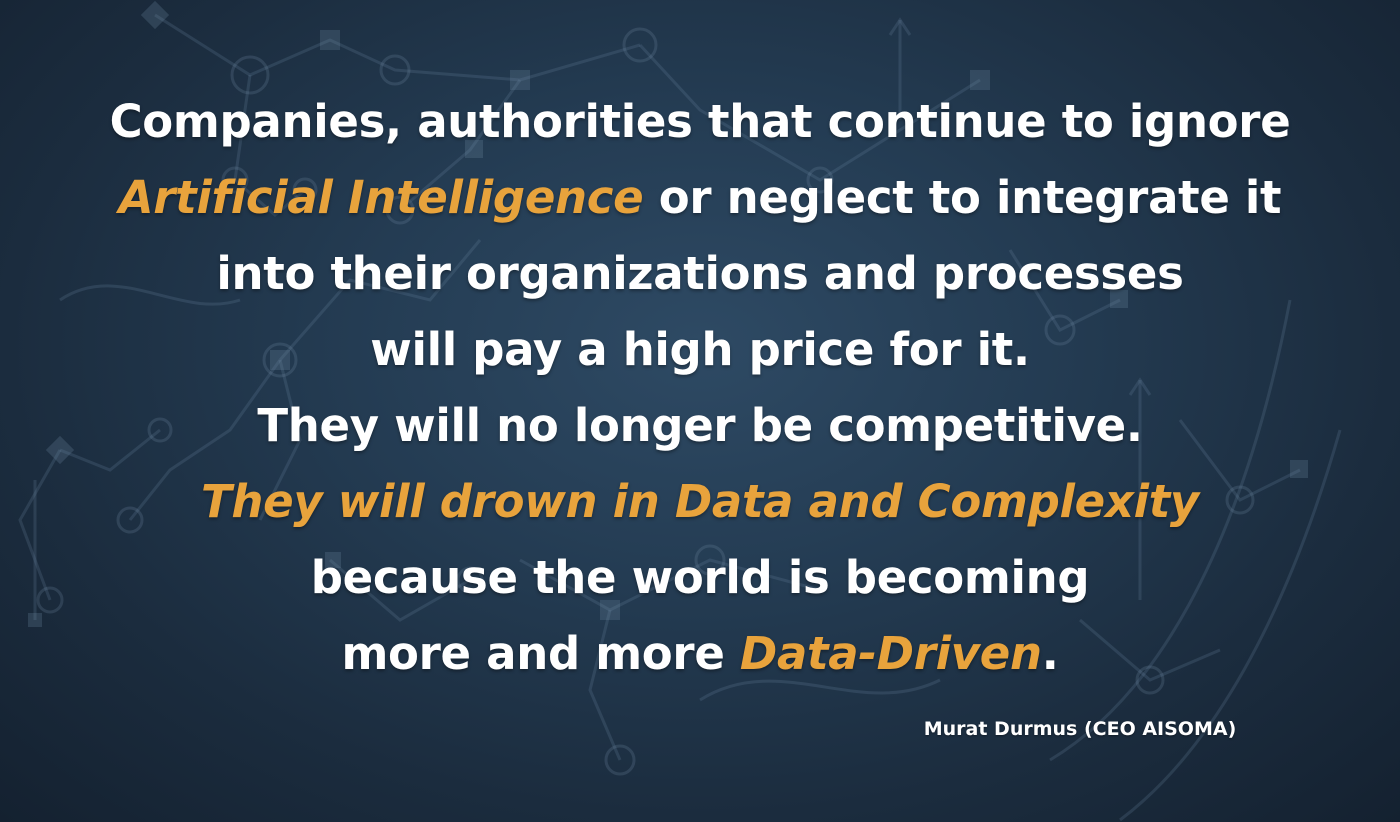  What do you see at coordinates (1080, 729) in the screenshot?
I see `quote-attribution: Murat Durmus (CEO AISOMA)` at bounding box center [1080, 729].